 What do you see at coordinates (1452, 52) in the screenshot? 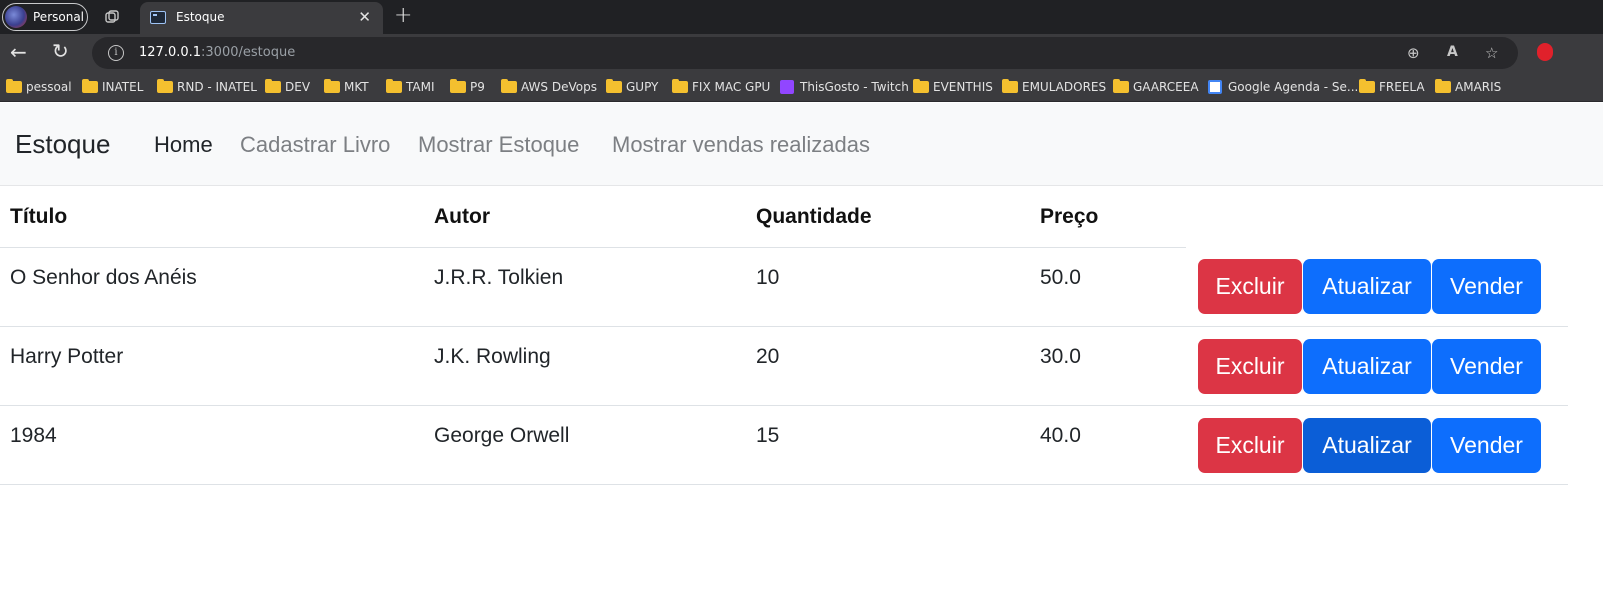
I see `read-aloud-icon: A` at bounding box center [1452, 52].